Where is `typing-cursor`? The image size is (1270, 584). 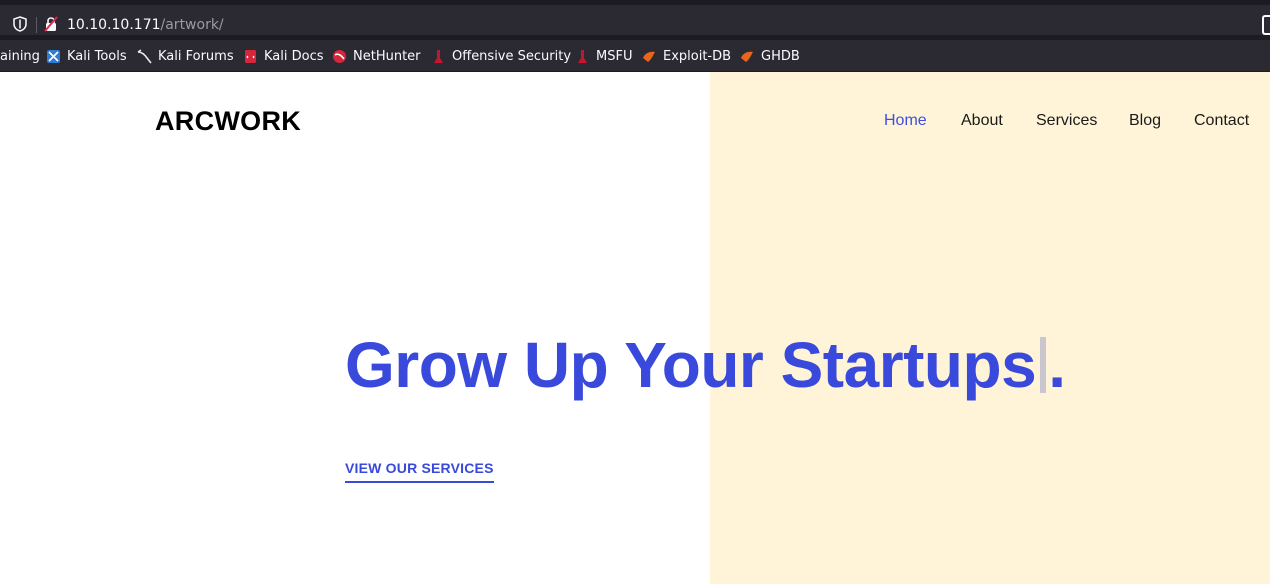
typing-cursor is located at coordinates (1043, 365).